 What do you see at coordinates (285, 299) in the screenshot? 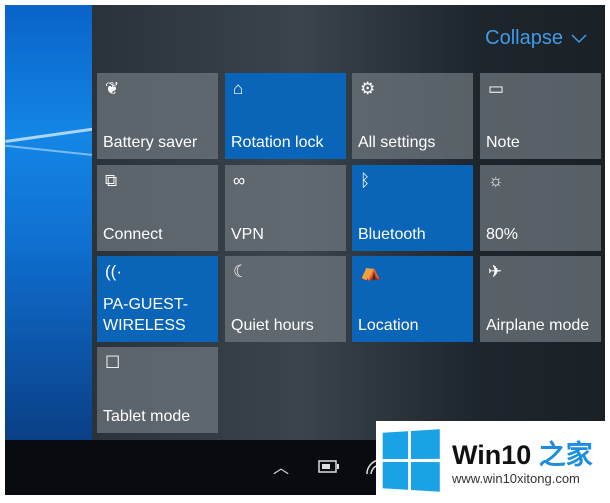
I see `tile-quiet-hours: ☾ Quiet hours` at bounding box center [285, 299].